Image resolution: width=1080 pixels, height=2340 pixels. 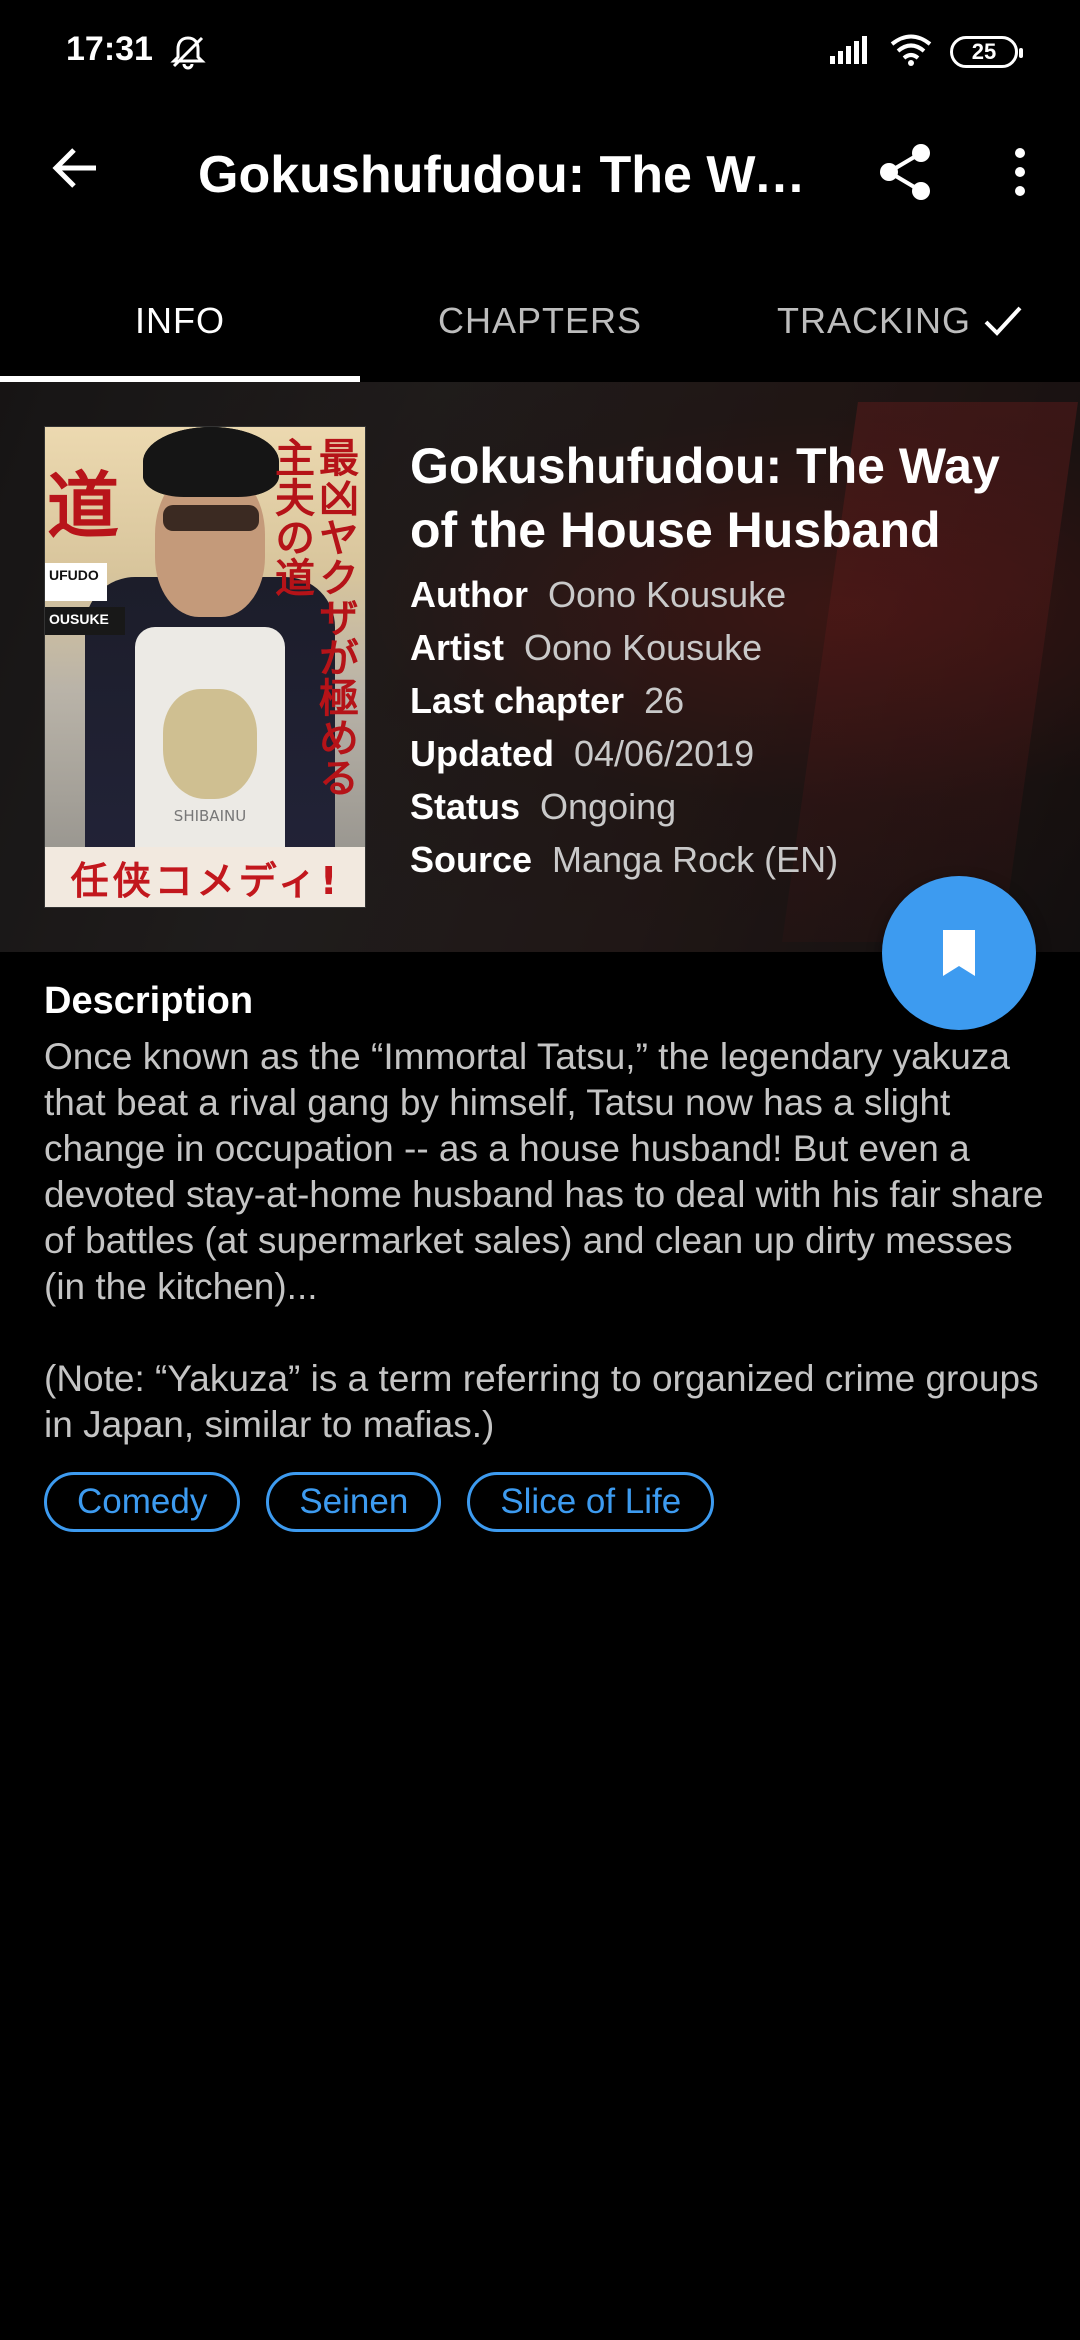 What do you see at coordinates (149, 1001) in the screenshot?
I see `description-heading: Description` at bounding box center [149, 1001].